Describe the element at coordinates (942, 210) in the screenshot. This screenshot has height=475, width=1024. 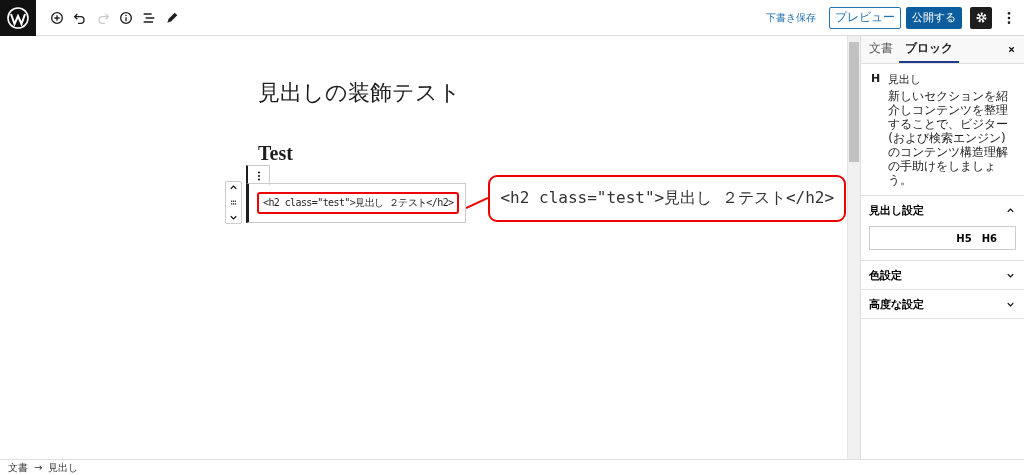
I see `panel-header: 見出し設定` at that location.